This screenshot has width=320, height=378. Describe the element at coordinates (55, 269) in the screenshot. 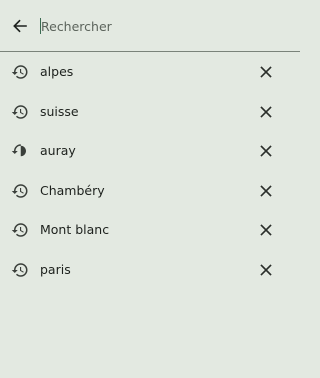

I see `history-item-label: paris` at that location.